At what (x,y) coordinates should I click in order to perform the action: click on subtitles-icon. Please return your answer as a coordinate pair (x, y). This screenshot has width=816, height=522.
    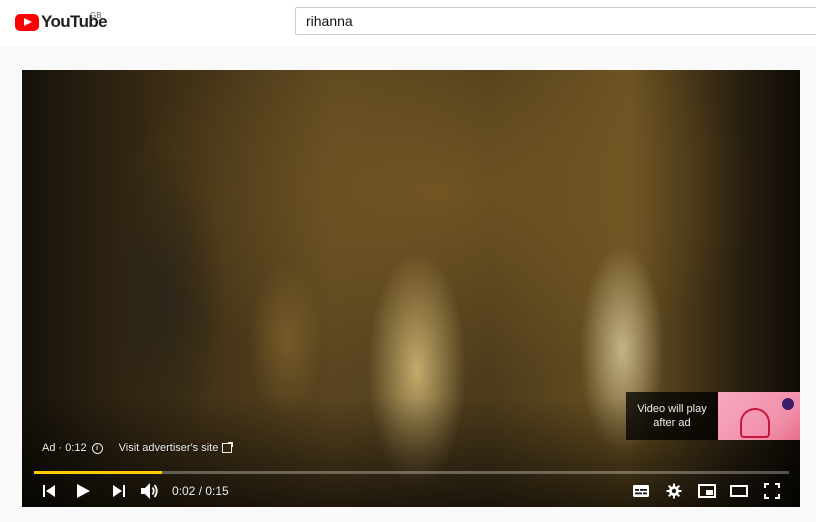
    Looking at the image, I should click on (641, 491).